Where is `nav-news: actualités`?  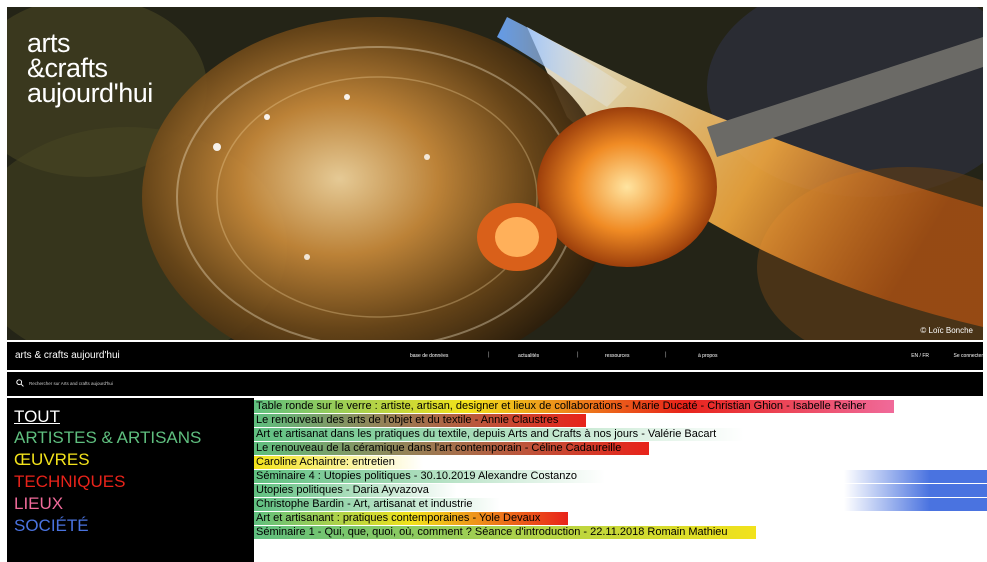
nav-news: actualités is located at coordinates (528, 356).